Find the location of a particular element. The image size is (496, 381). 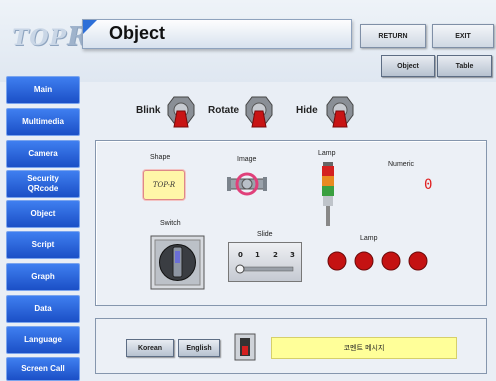

sidebar-item-data: Data is located at coordinates (43, 309).